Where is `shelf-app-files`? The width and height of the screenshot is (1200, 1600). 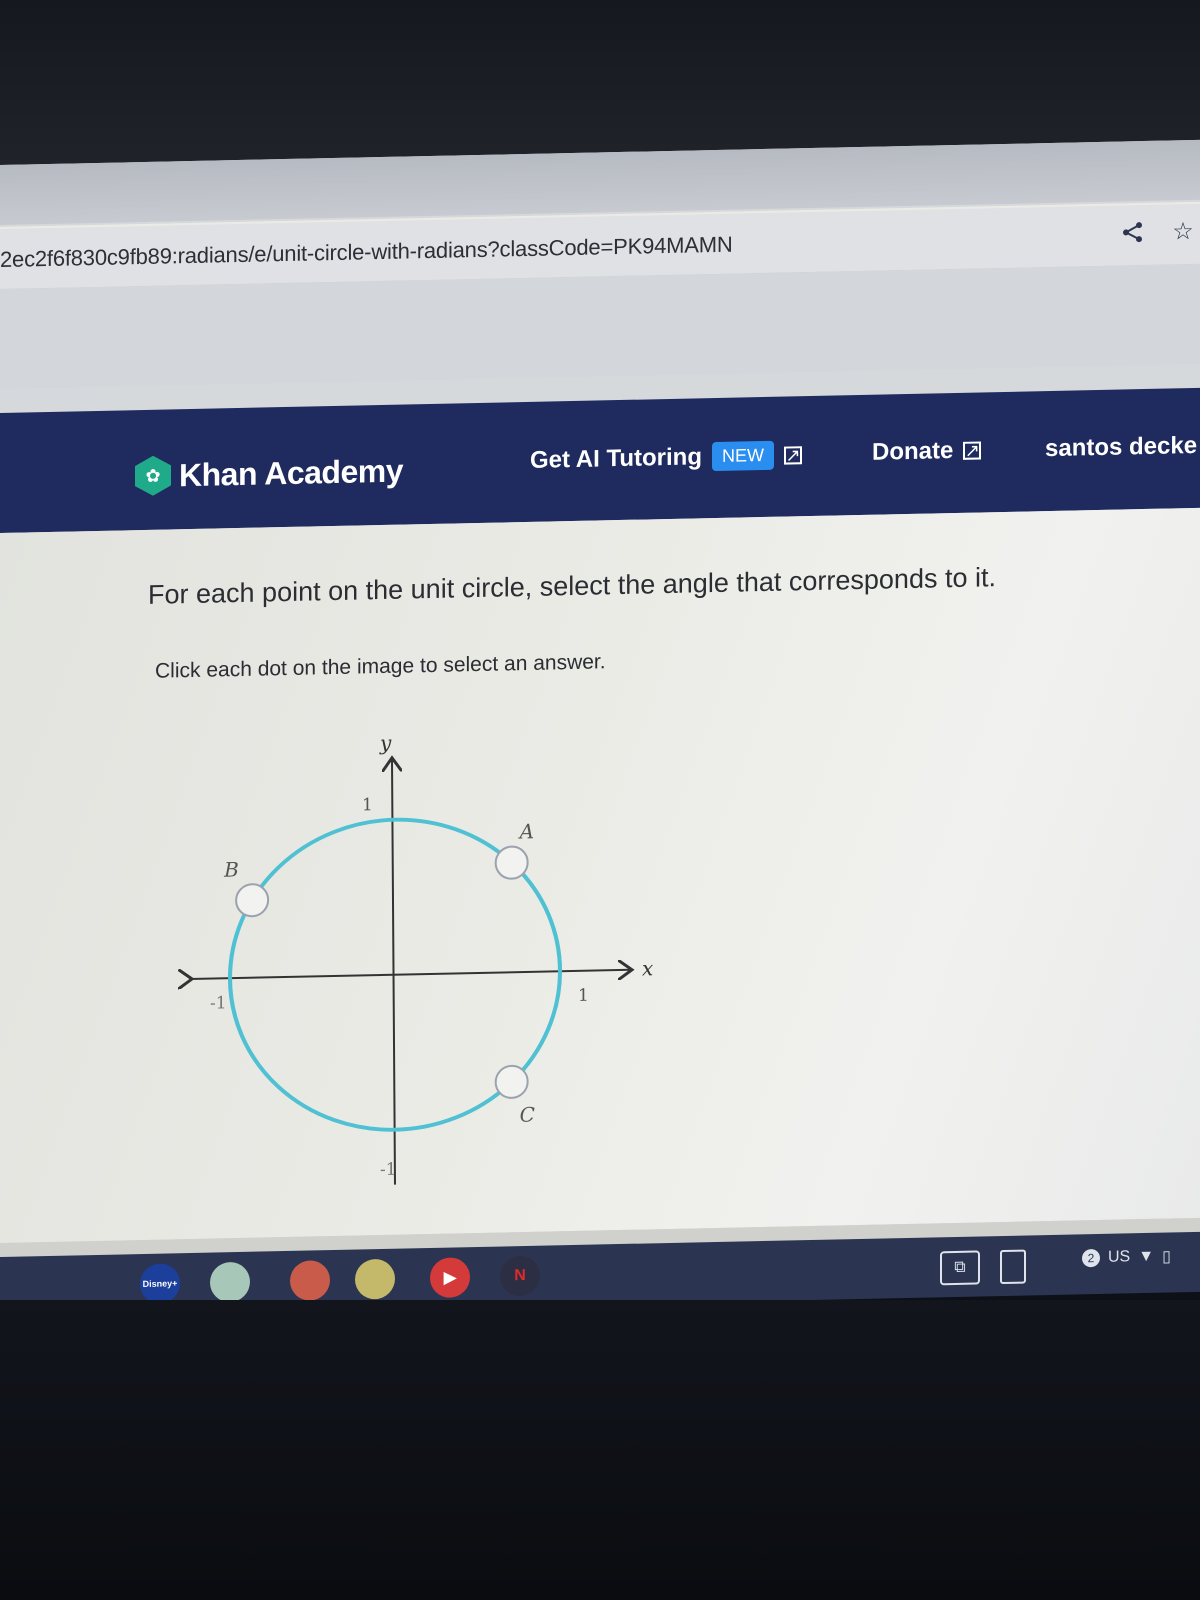 shelf-app-files is located at coordinates (230, 1282).